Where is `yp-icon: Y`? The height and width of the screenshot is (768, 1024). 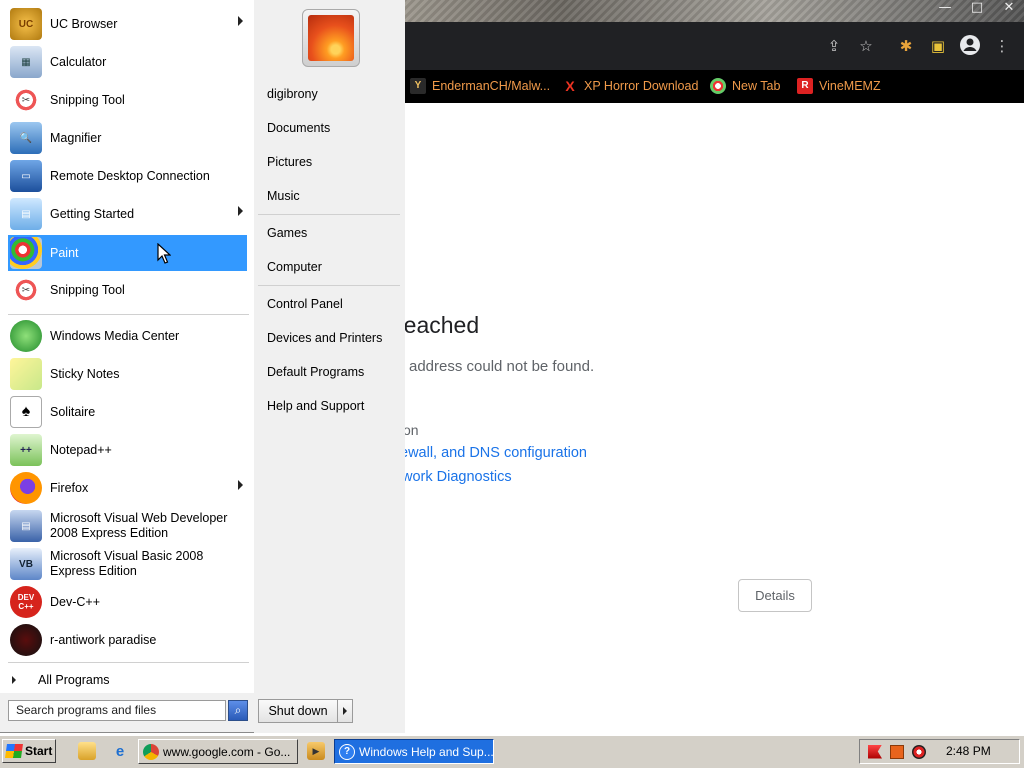 yp-icon: Y is located at coordinates (418, 86).